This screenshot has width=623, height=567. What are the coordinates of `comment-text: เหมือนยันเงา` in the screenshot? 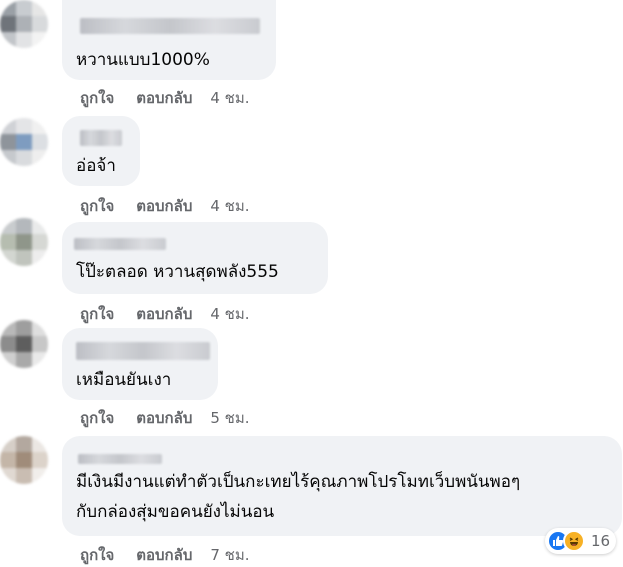 It's located at (124, 380).